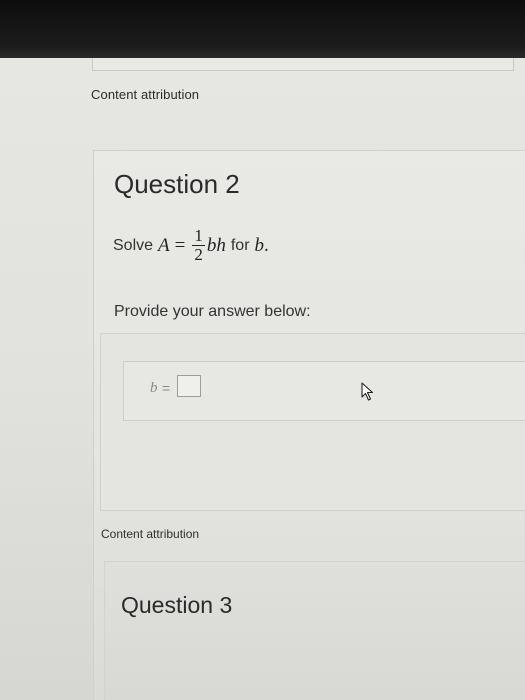 This screenshot has width=525, height=700. Describe the element at coordinates (133, 245) in the screenshot. I see `prompt-solve-word: Solve` at that location.